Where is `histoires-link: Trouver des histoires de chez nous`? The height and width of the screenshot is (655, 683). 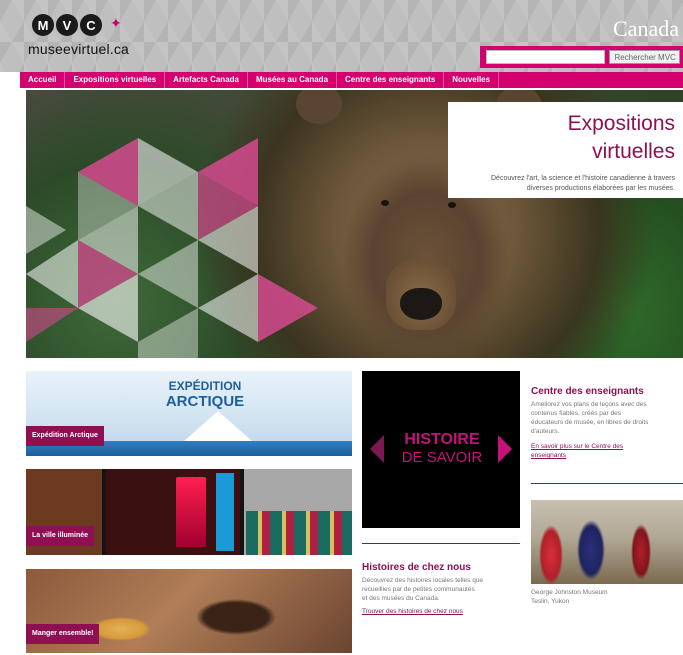 histoires-link: Trouver des histoires de chez nous is located at coordinates (412, 611).